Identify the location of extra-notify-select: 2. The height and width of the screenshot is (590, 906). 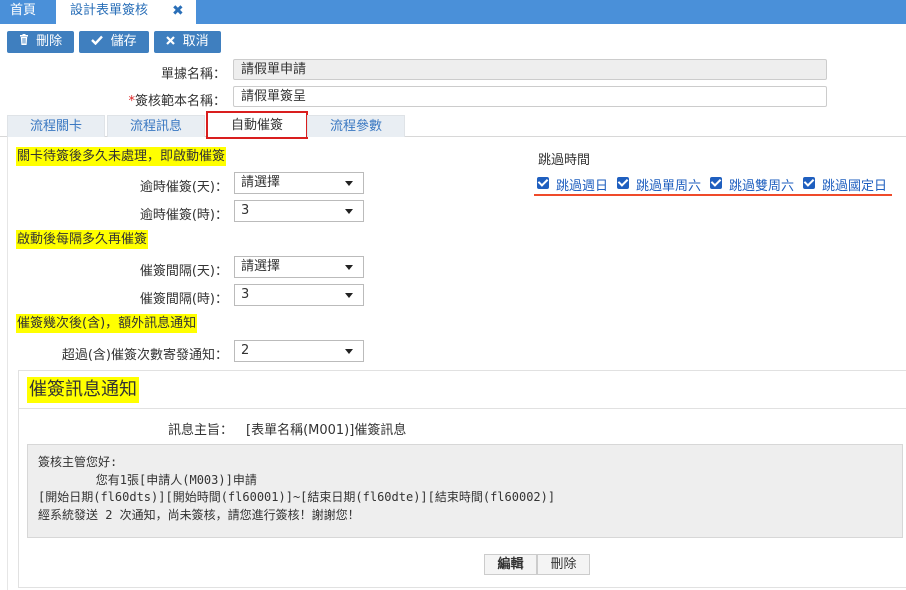
(299, 351).